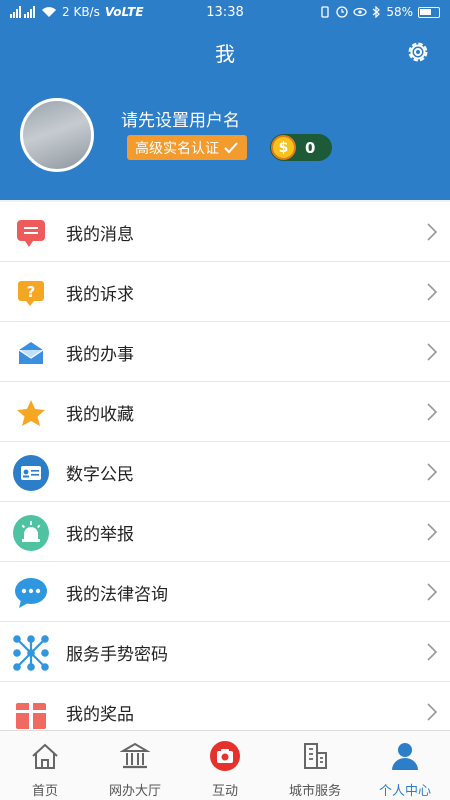 Image resolution: width=450 pixels, height=800 pixels. I want to click on person-icon, so click(405, 756).